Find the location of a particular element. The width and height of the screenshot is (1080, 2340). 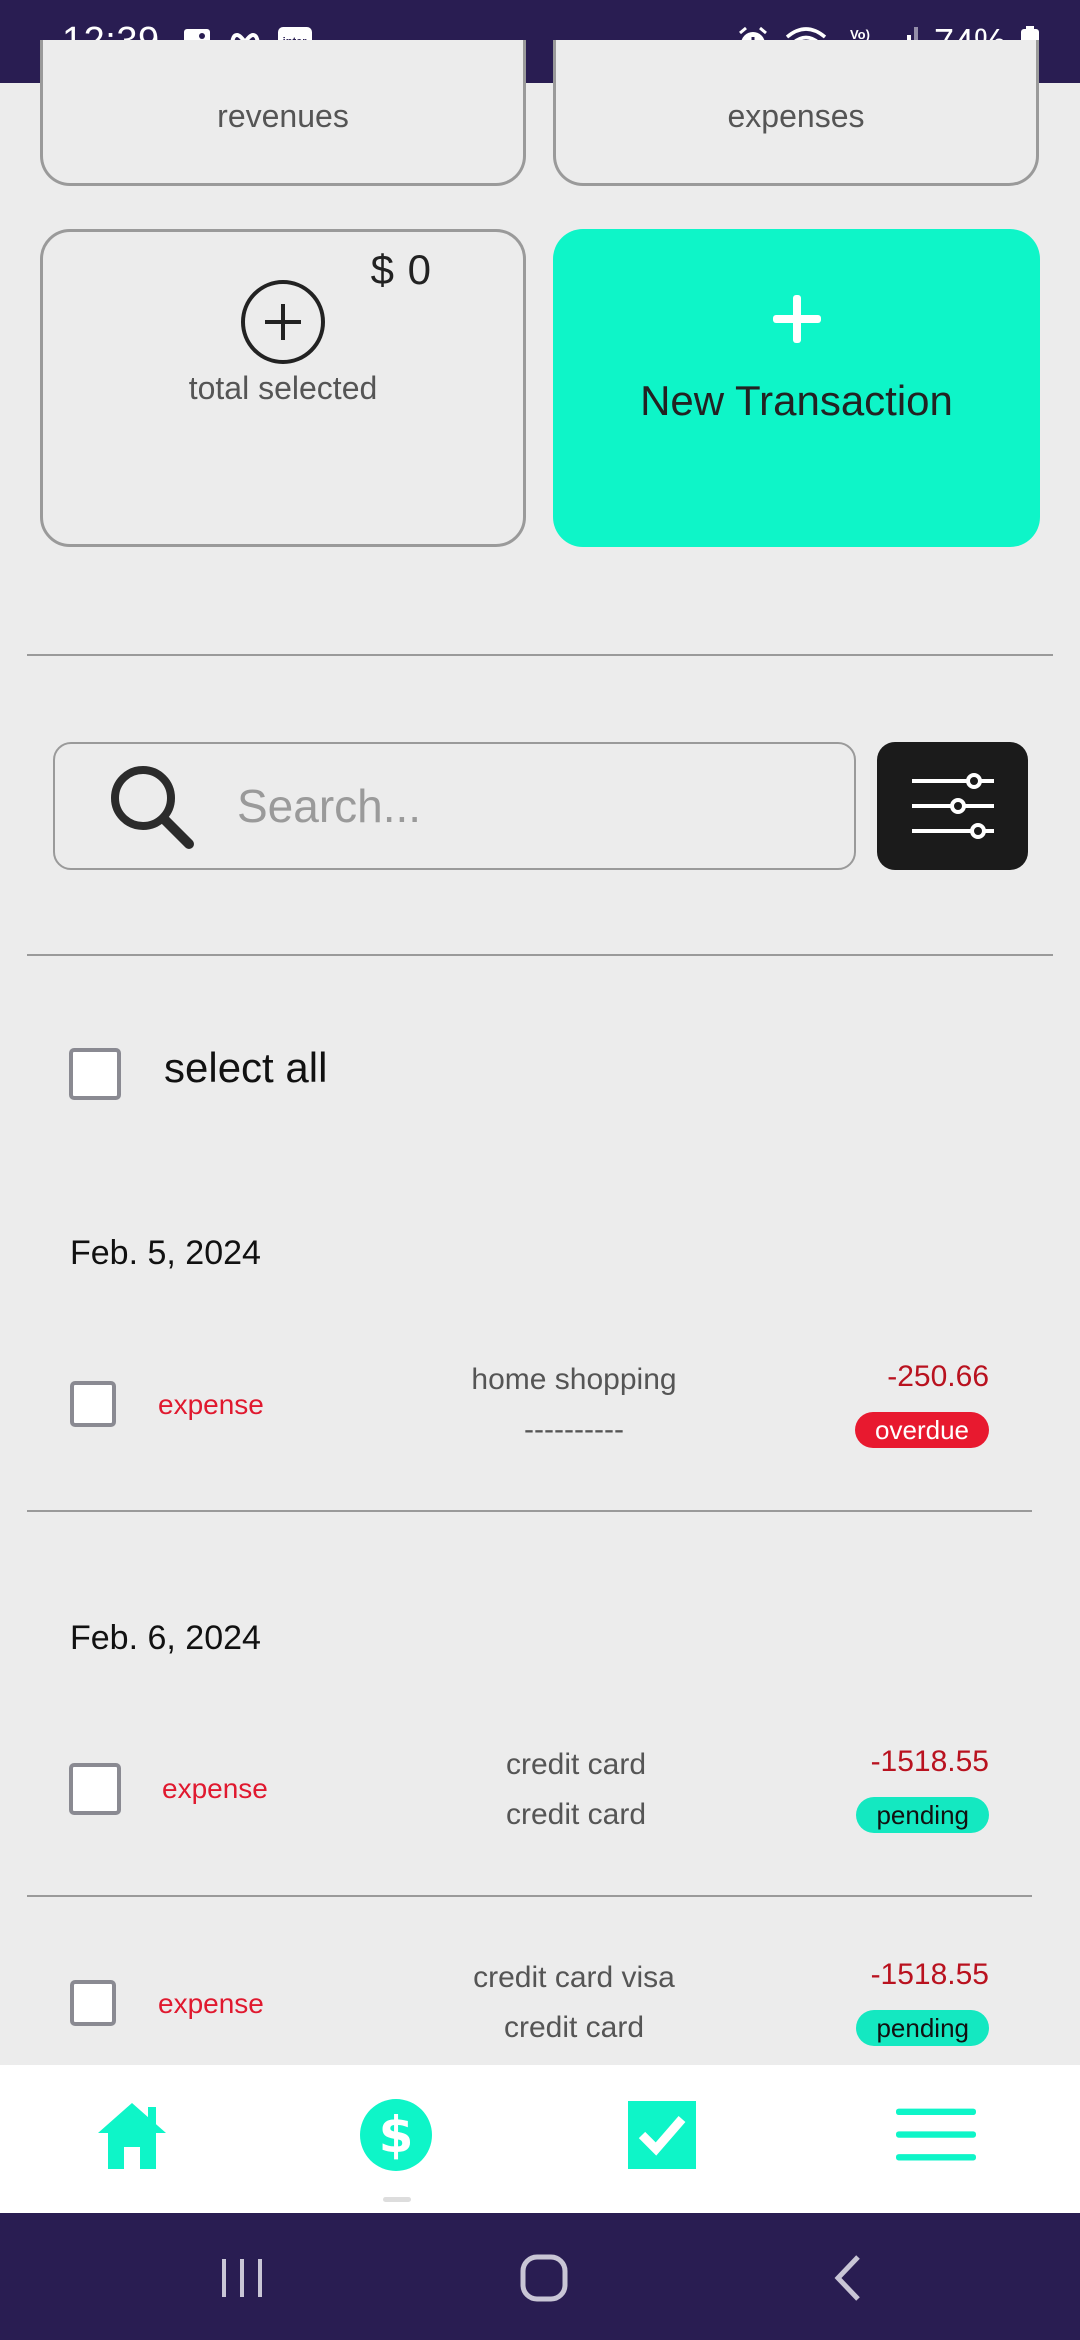

plus-circle-icon is located at coordinates (283, 322).